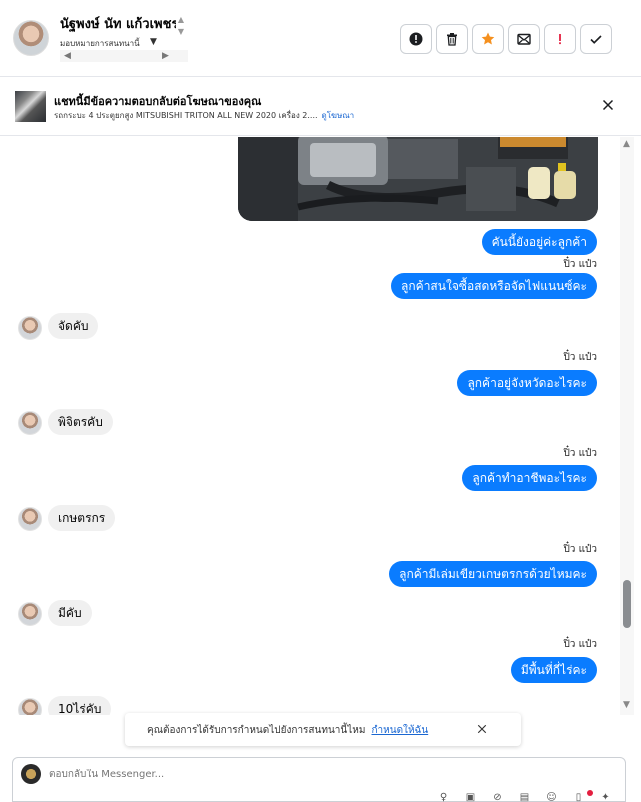 The width and height of the screenshot is (641, 802). I want to click on add-person-icon: ♀, so click(443, 797).